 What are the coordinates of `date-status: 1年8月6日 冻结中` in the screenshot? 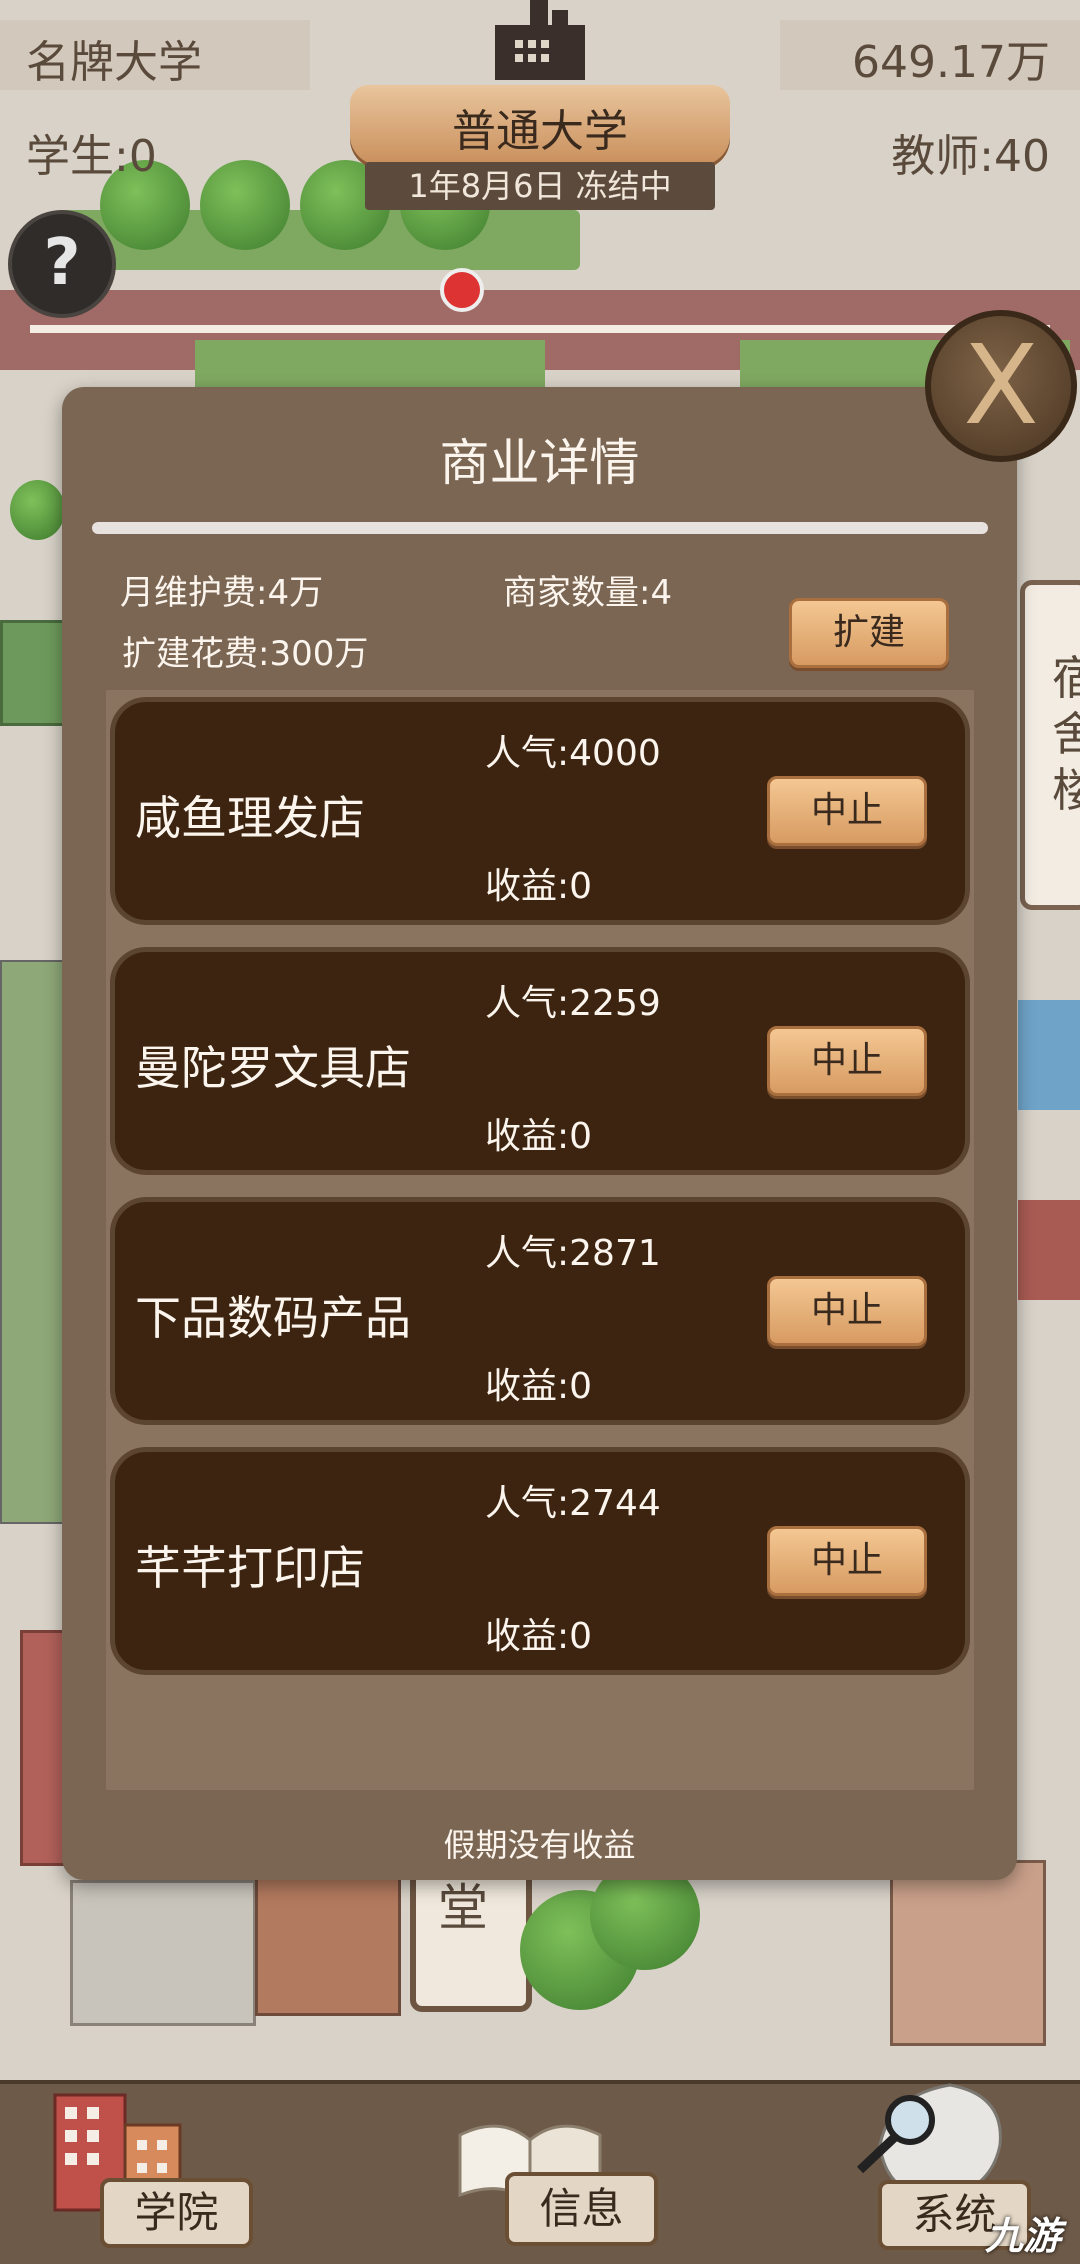 It's located at (540, 186).